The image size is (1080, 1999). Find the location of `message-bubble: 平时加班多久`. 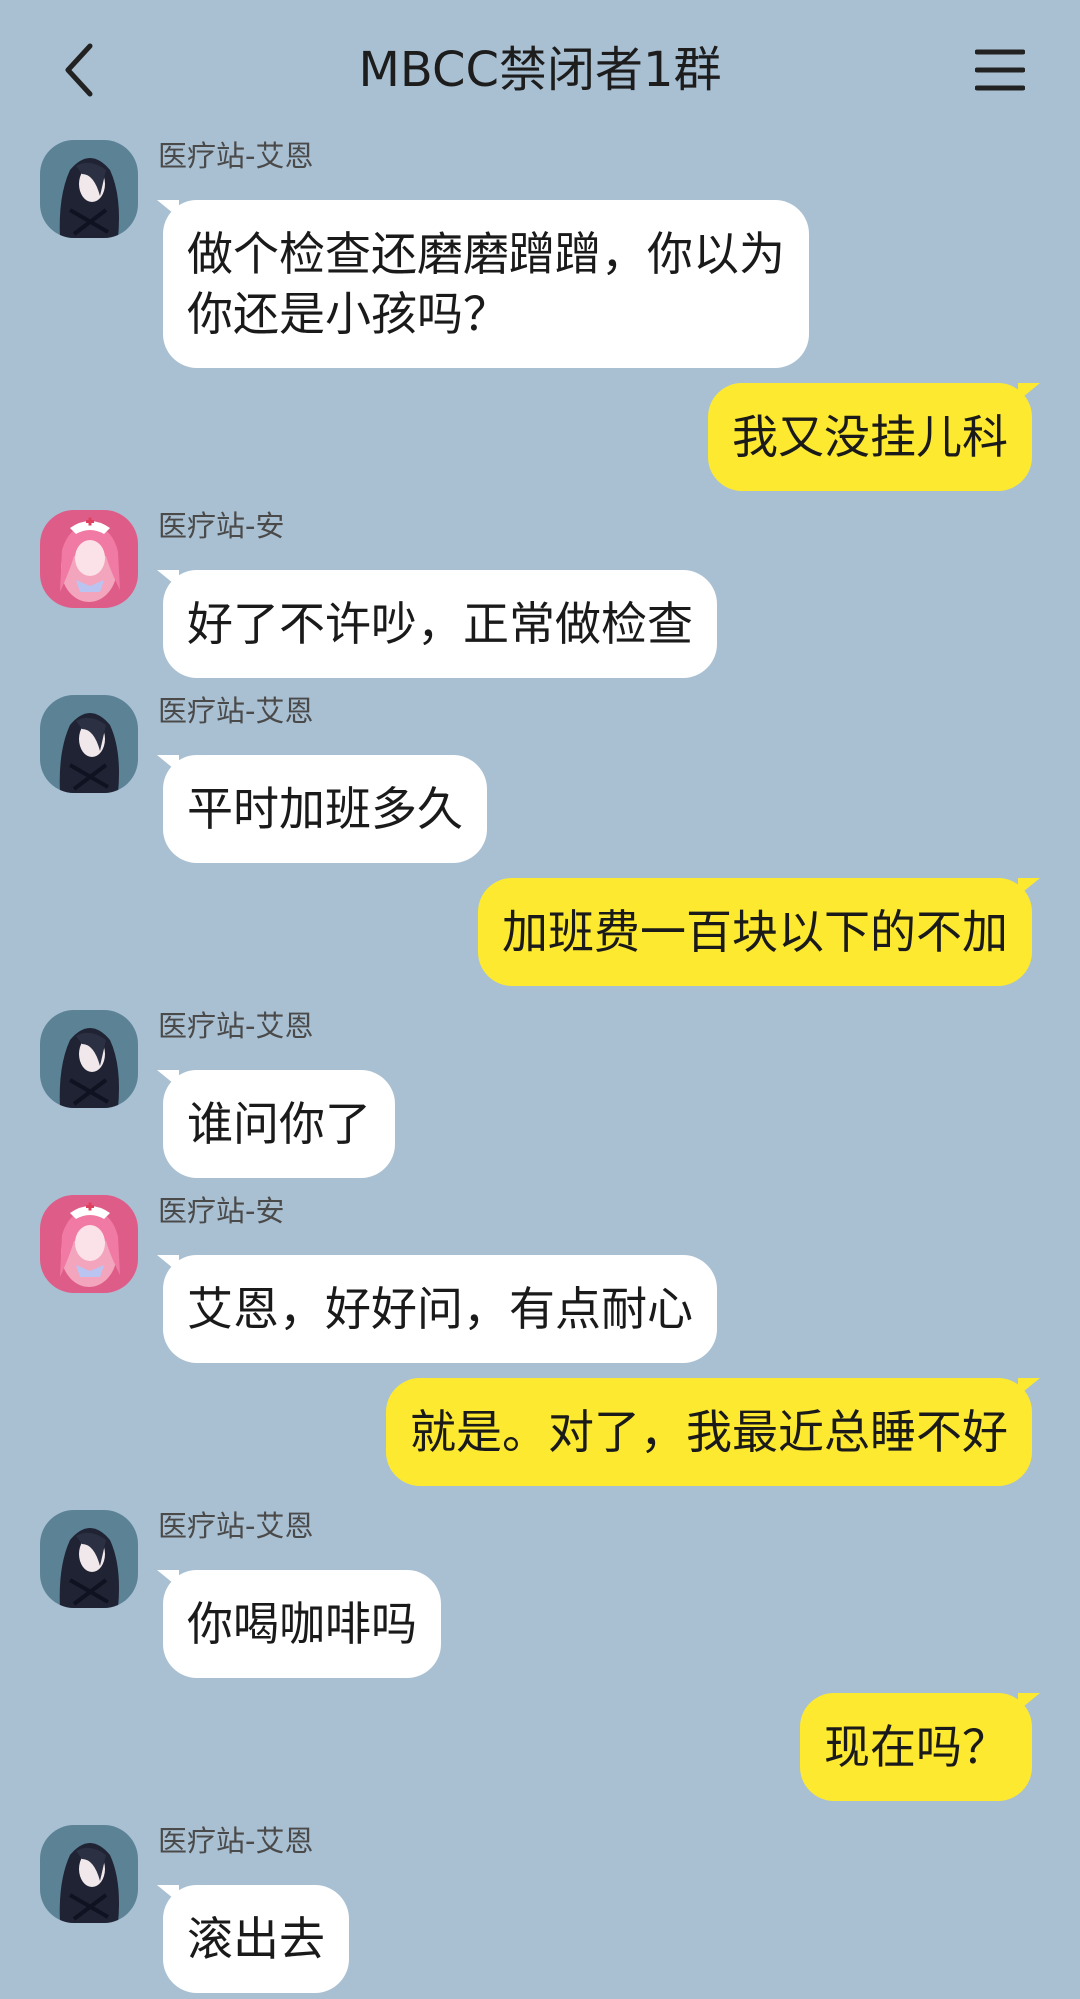

message-bubble: 平时加班多久 is located at coordinates (322, 809).